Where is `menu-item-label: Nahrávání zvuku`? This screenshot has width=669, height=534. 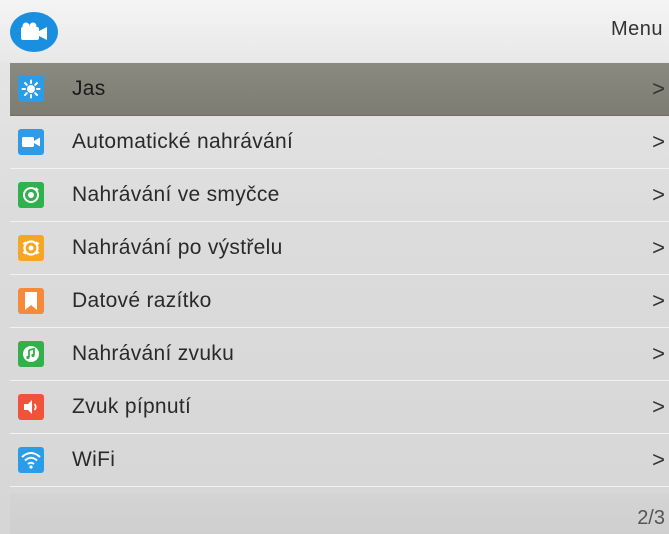
menu-item-label: Nahrávání zvuku is located at coordinates (153, 353).